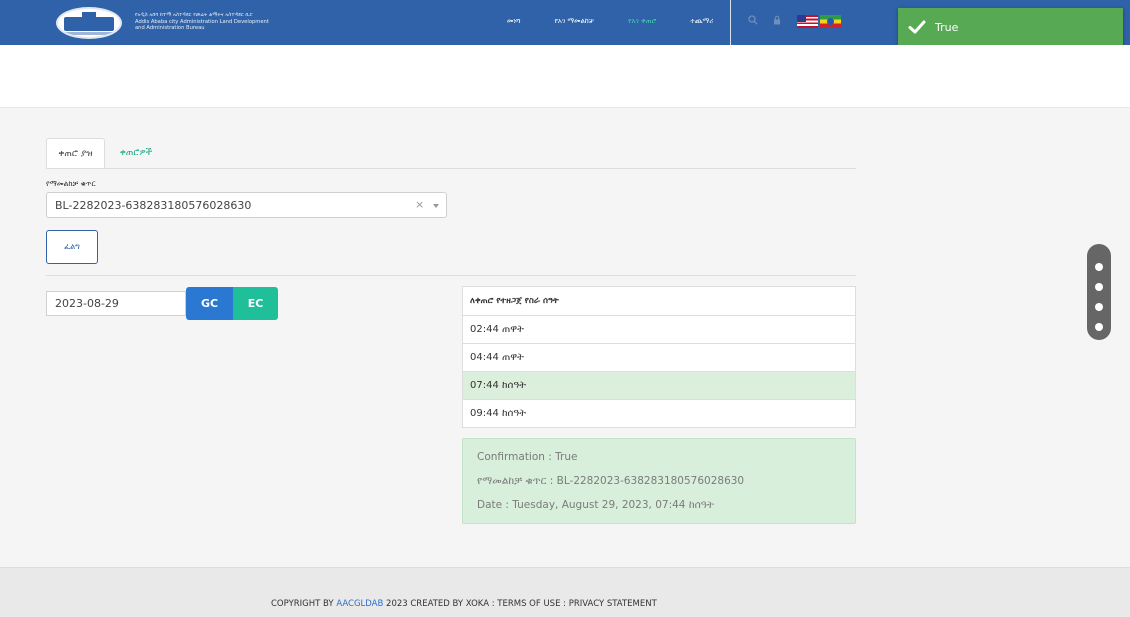 This screenshot has height=617, width=1130. I want to click on ec-calendar-button: EC, so click(255, 303).